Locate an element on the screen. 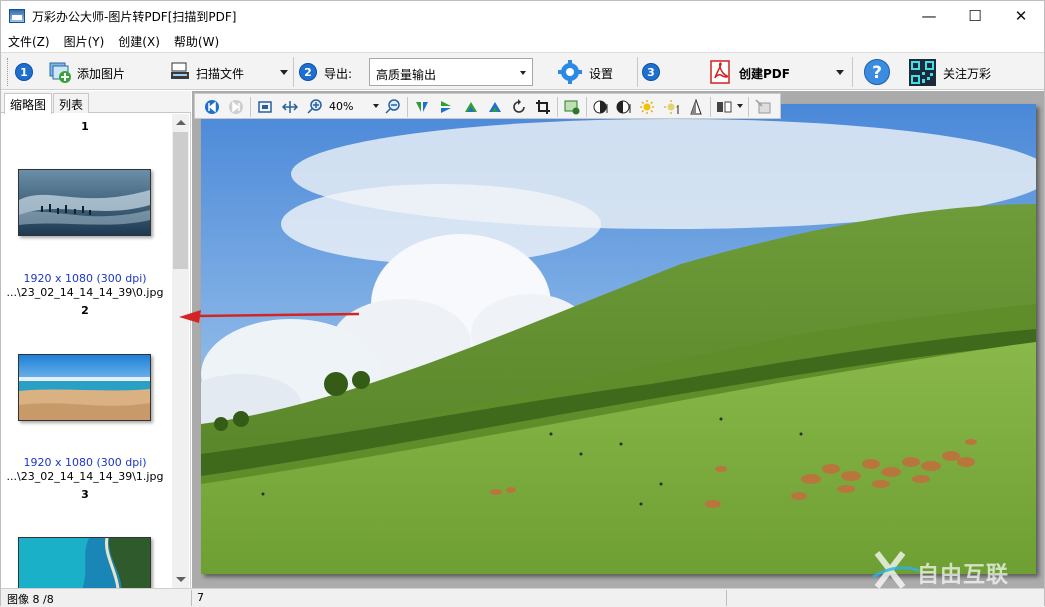 Image resolution: width=1045 pixels, height=607 pixels. add-images-button: 添加图片 is located at coordinates (101, 73).